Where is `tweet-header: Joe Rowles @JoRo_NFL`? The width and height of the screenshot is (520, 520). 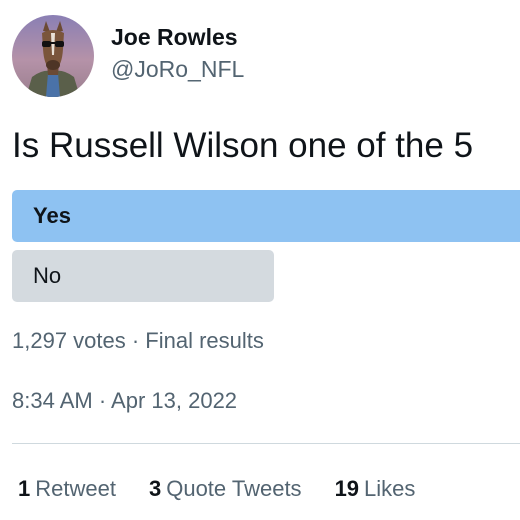 tweet-header: Joe Rowles @JoRo_NFL is located at coordinates (128, 56).